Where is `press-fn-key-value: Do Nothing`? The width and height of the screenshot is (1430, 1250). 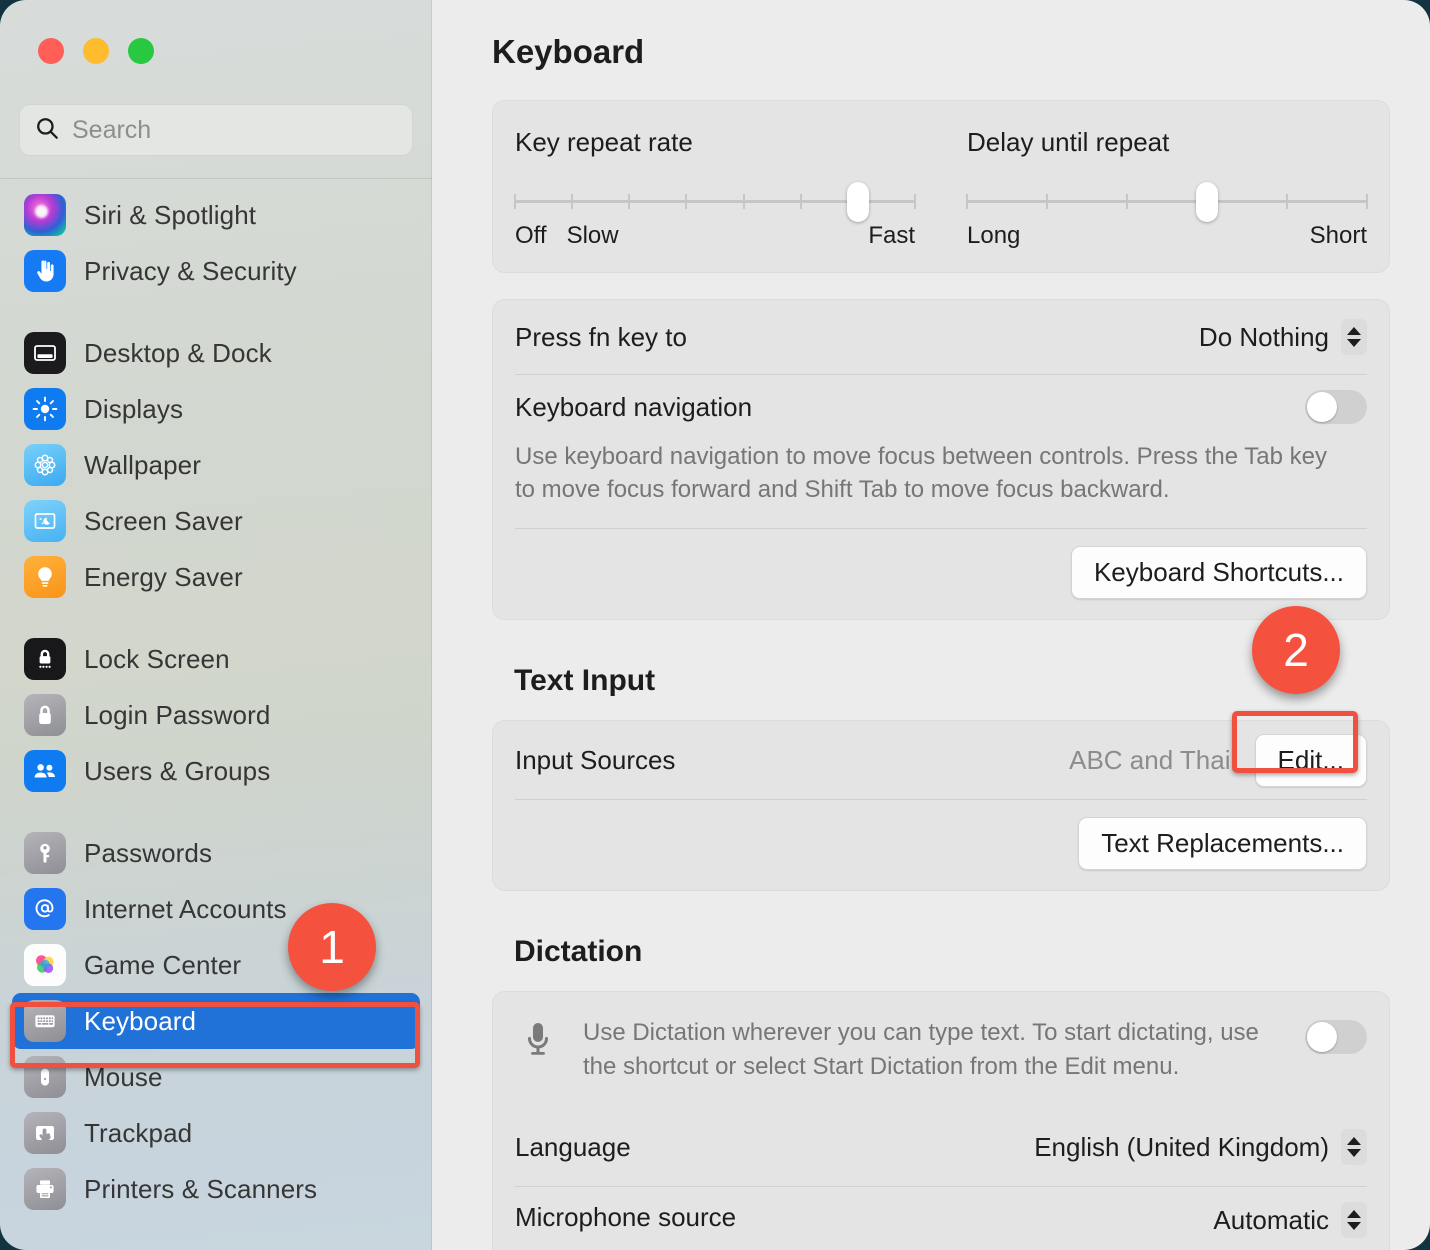
press-fn-key-value: Do Nothing is located at coordinates (1263, 336).